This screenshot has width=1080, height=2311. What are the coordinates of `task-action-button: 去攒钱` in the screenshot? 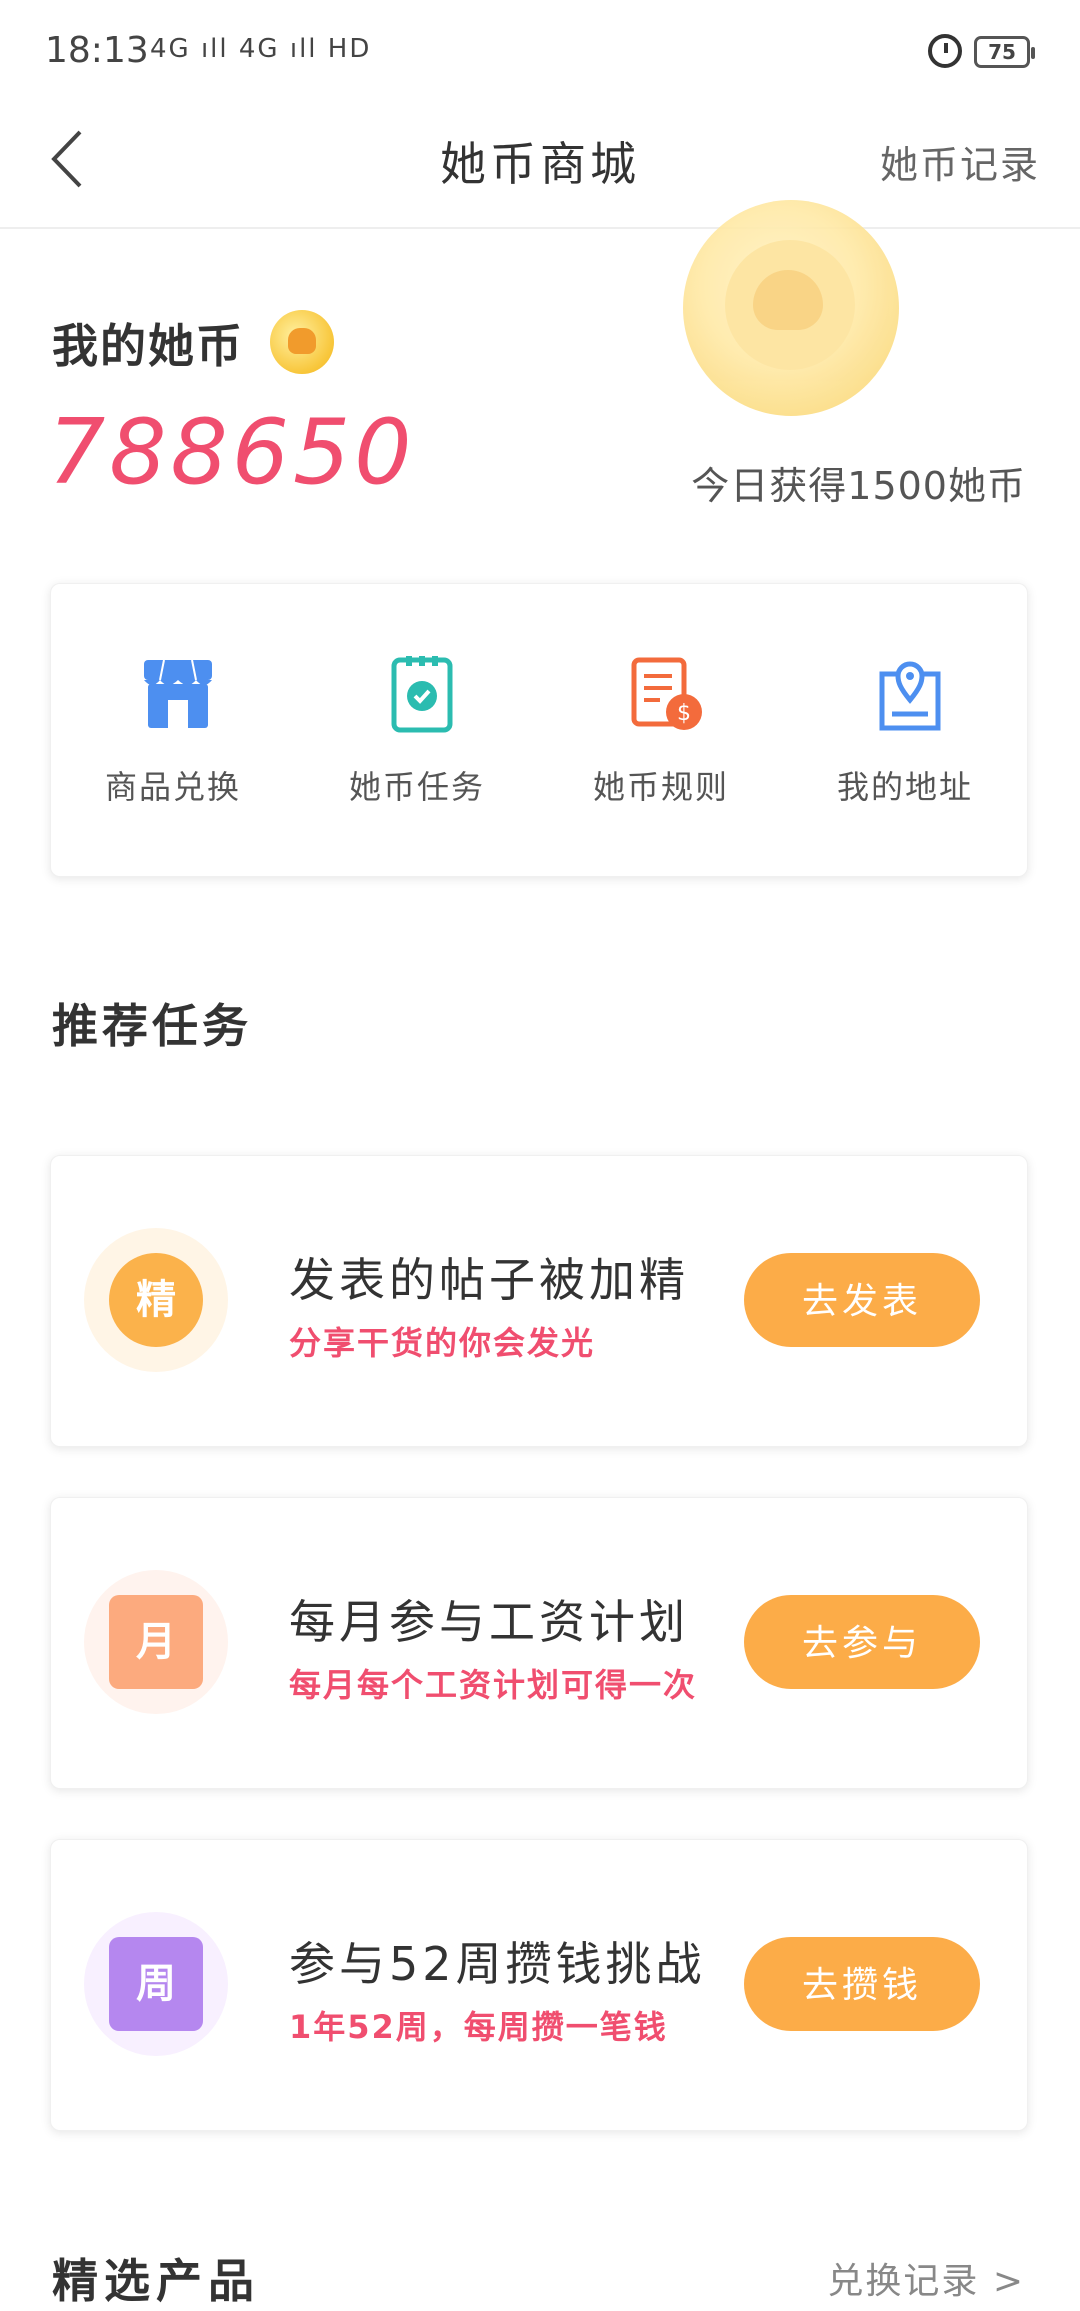 It's located at (862, 1984).